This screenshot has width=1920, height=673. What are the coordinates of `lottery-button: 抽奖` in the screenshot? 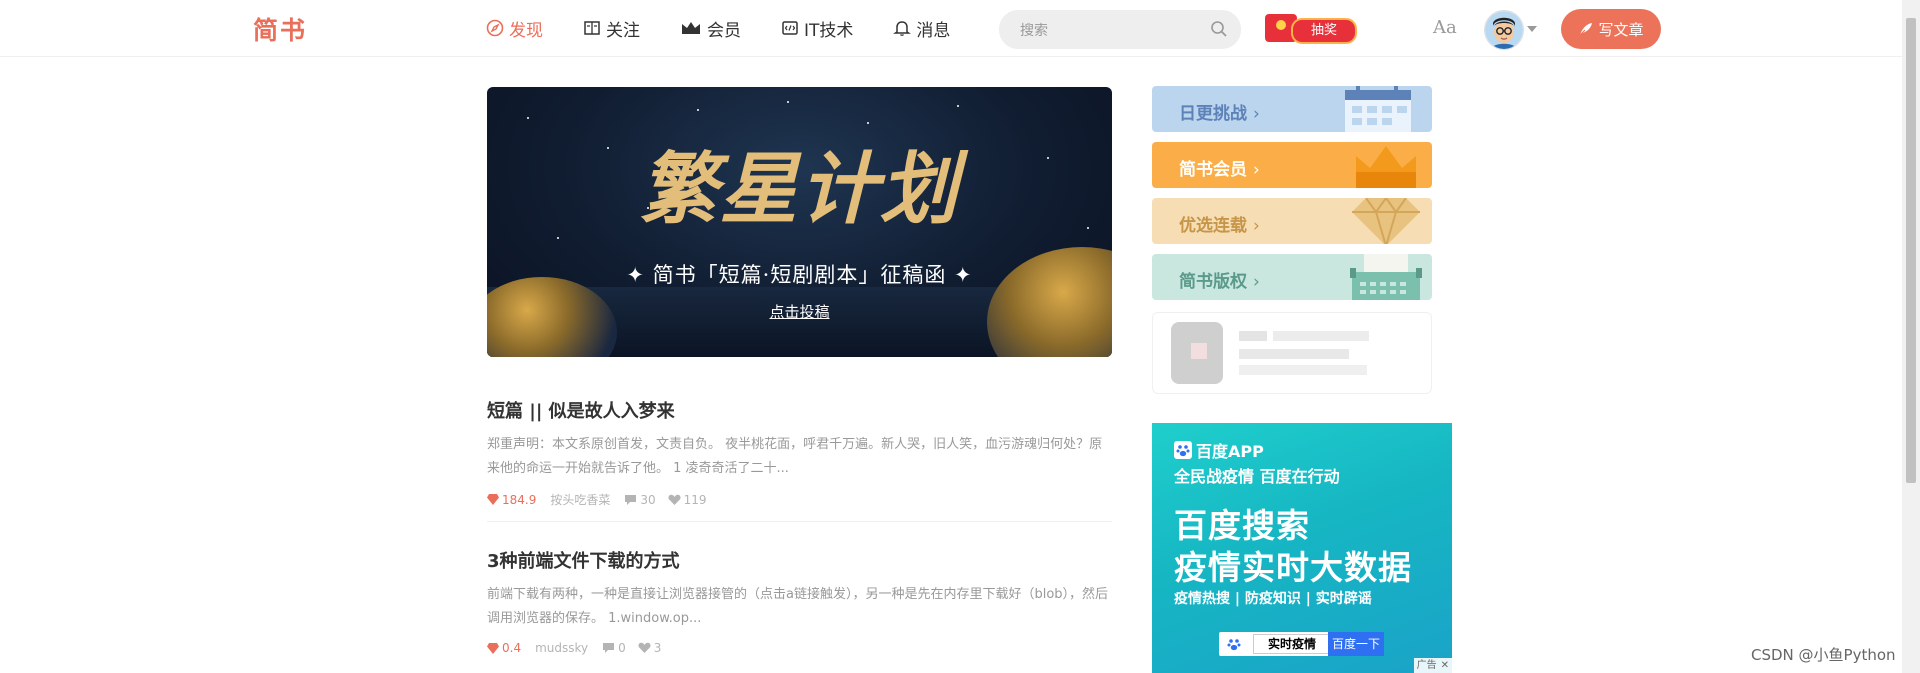 It's located at (1311, 28).